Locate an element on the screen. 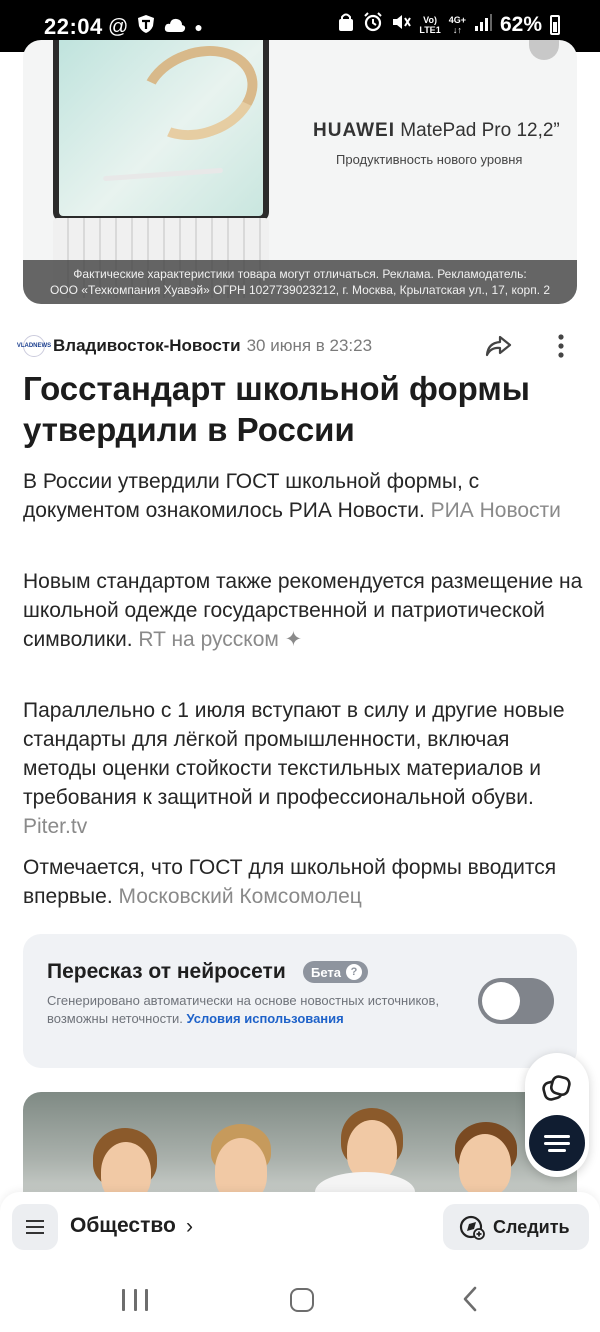  ai-summary-toggle is located at coordinates (516, 1001).